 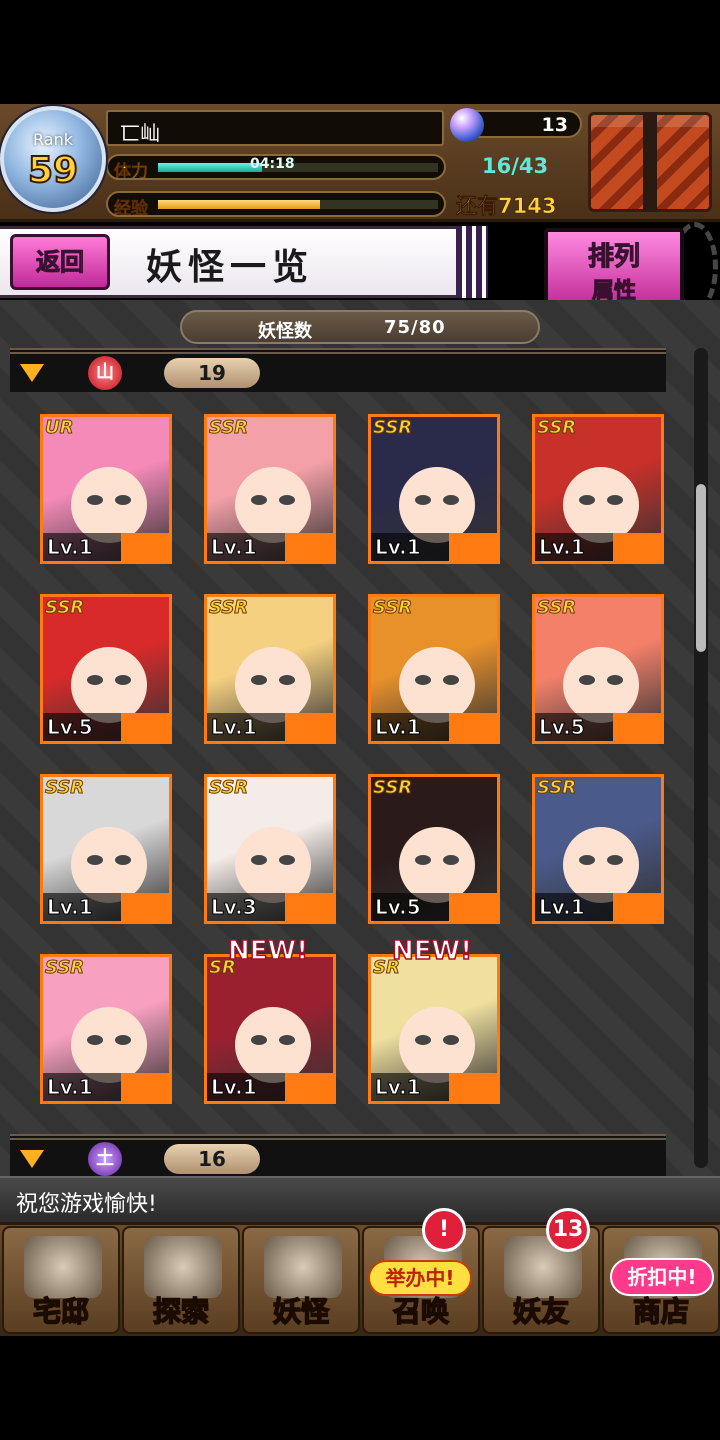 What do you see at coordinates (420, 1278) in the screenshot?
I see `summon-event-tag: 举办中!` at bounding box center [420, 1278].